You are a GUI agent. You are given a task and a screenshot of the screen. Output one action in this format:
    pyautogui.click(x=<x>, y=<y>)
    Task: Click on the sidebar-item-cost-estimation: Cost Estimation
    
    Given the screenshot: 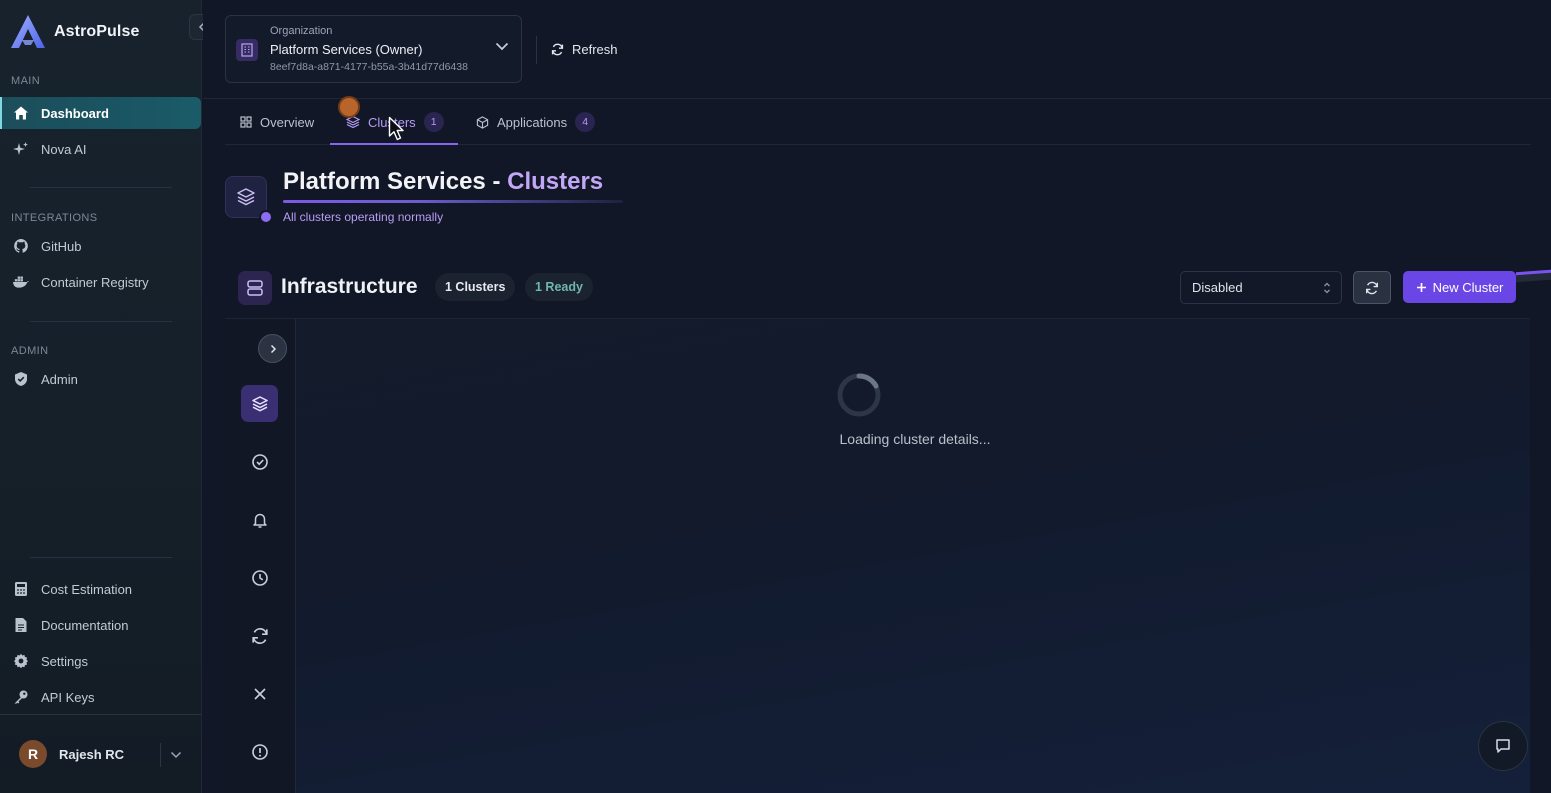 What is the action you would take?
    pyautogui.click(x=100, y=589)
    